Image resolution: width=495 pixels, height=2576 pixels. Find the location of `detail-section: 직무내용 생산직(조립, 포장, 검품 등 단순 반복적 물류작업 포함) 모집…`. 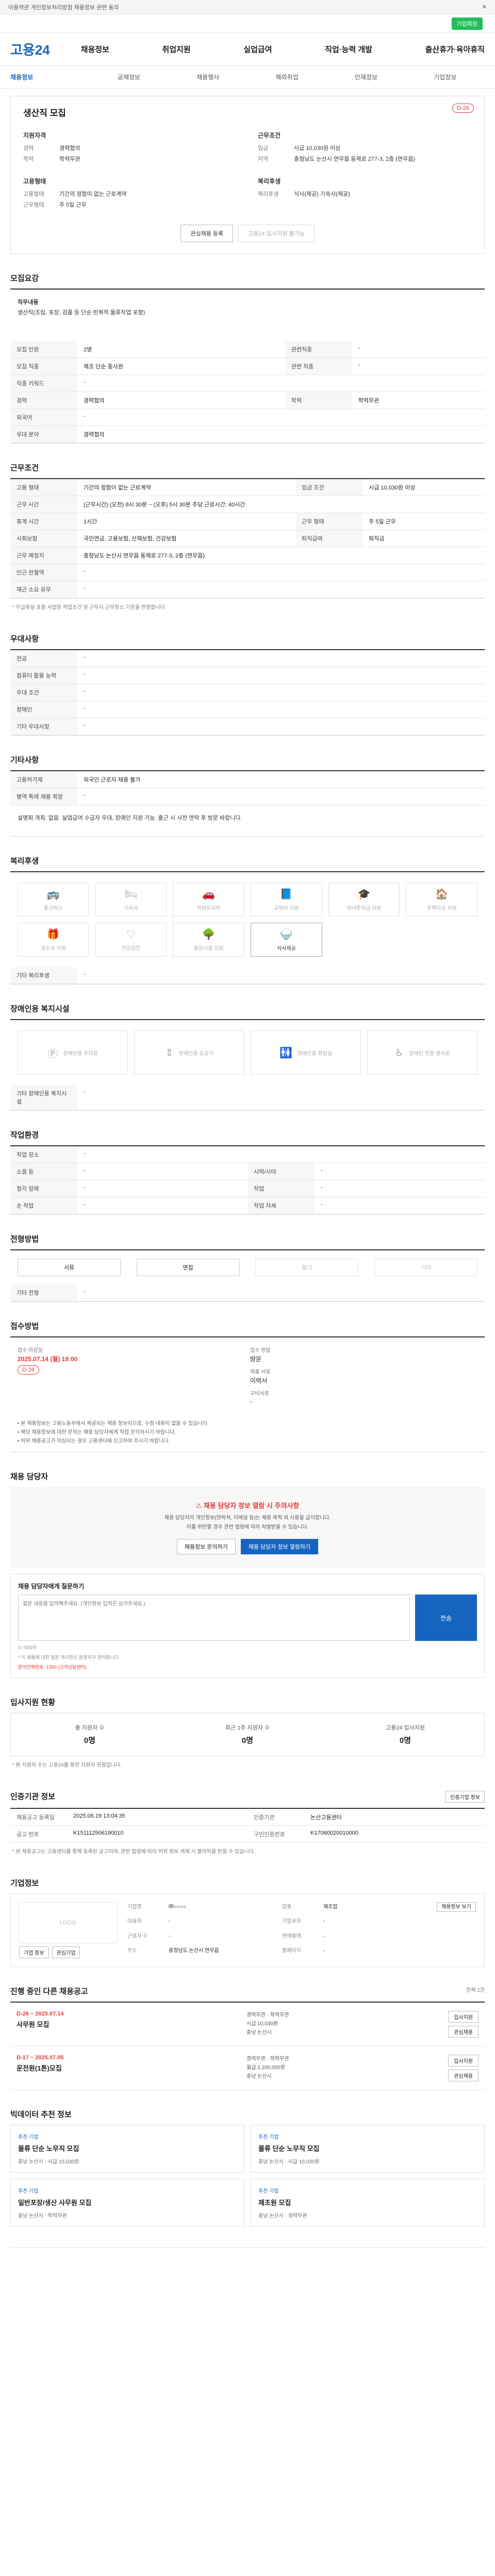

detail-section: 직무내용 생산직(조립, 포장, 검품 등 단순 반복적 물류작업 포함) 모집… is located at coordinates (247, 366).